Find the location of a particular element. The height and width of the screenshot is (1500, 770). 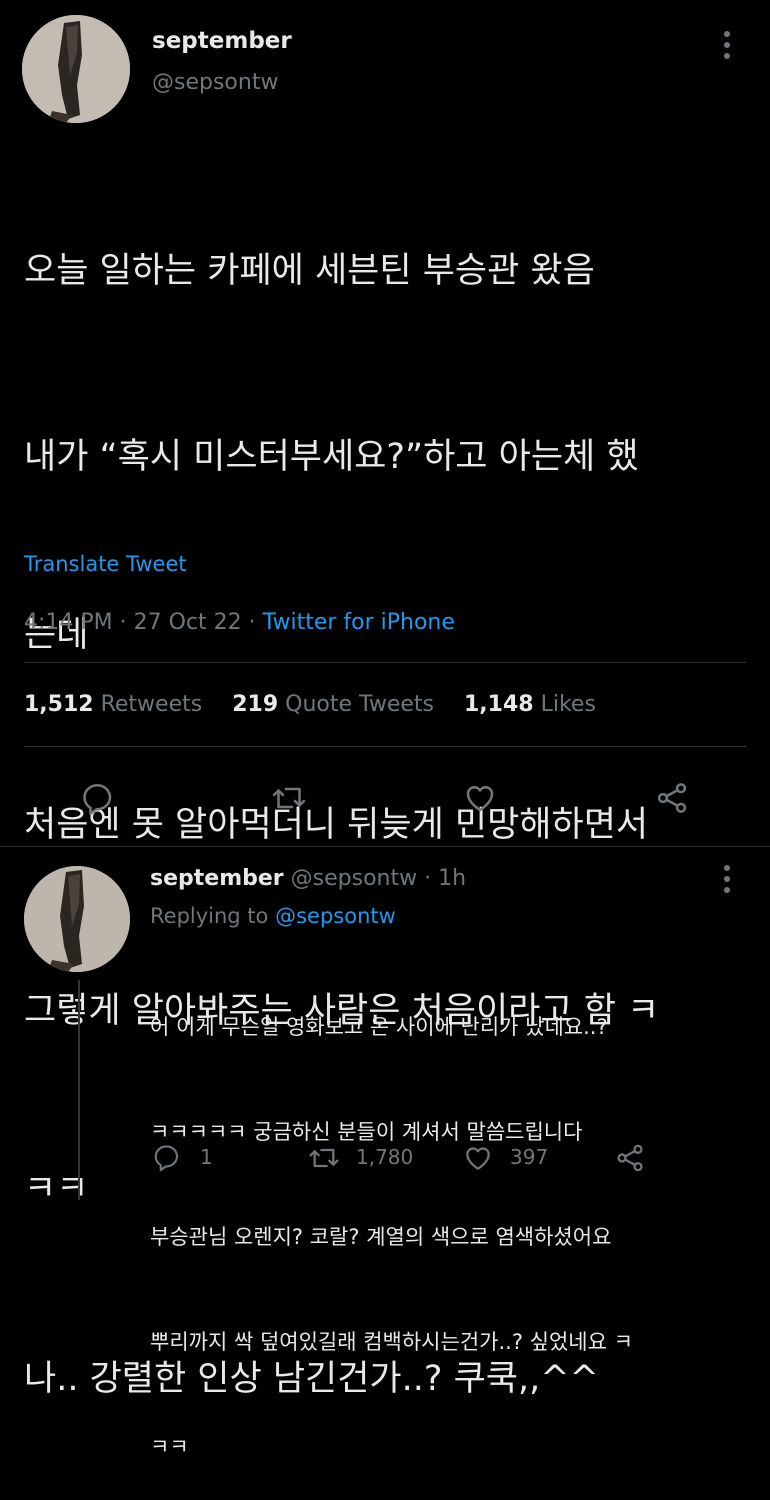

more-icon is located at coordinates (736, 47).